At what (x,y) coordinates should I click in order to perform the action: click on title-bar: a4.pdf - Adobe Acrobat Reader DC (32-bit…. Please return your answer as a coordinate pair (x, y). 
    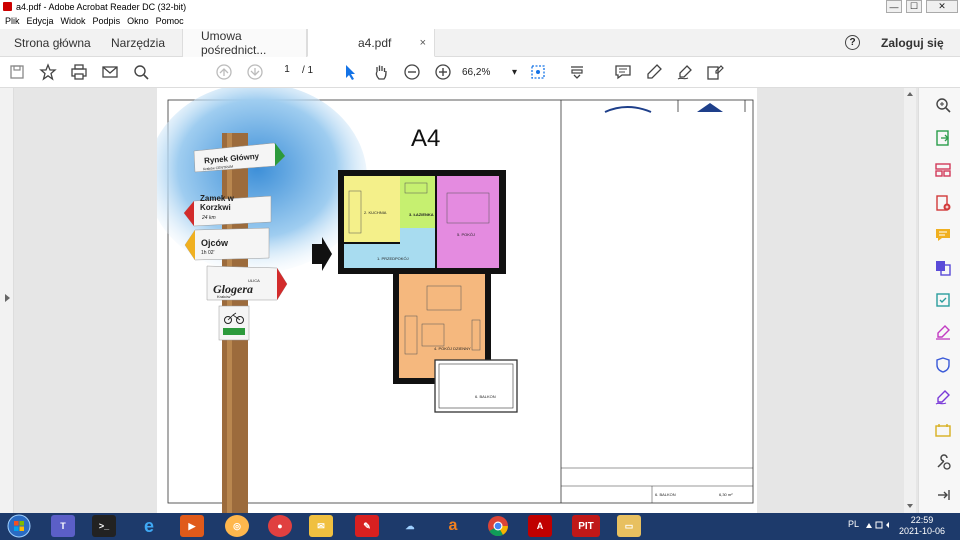
    Looking at the image, I should click on (480, 6).